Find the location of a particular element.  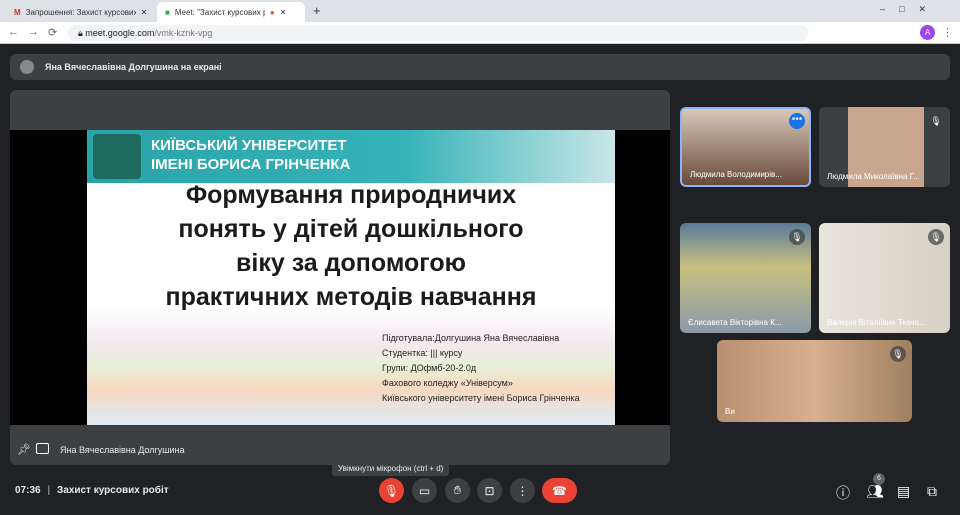

people-icon: 👥︎ is located at coordinates (875, 491).